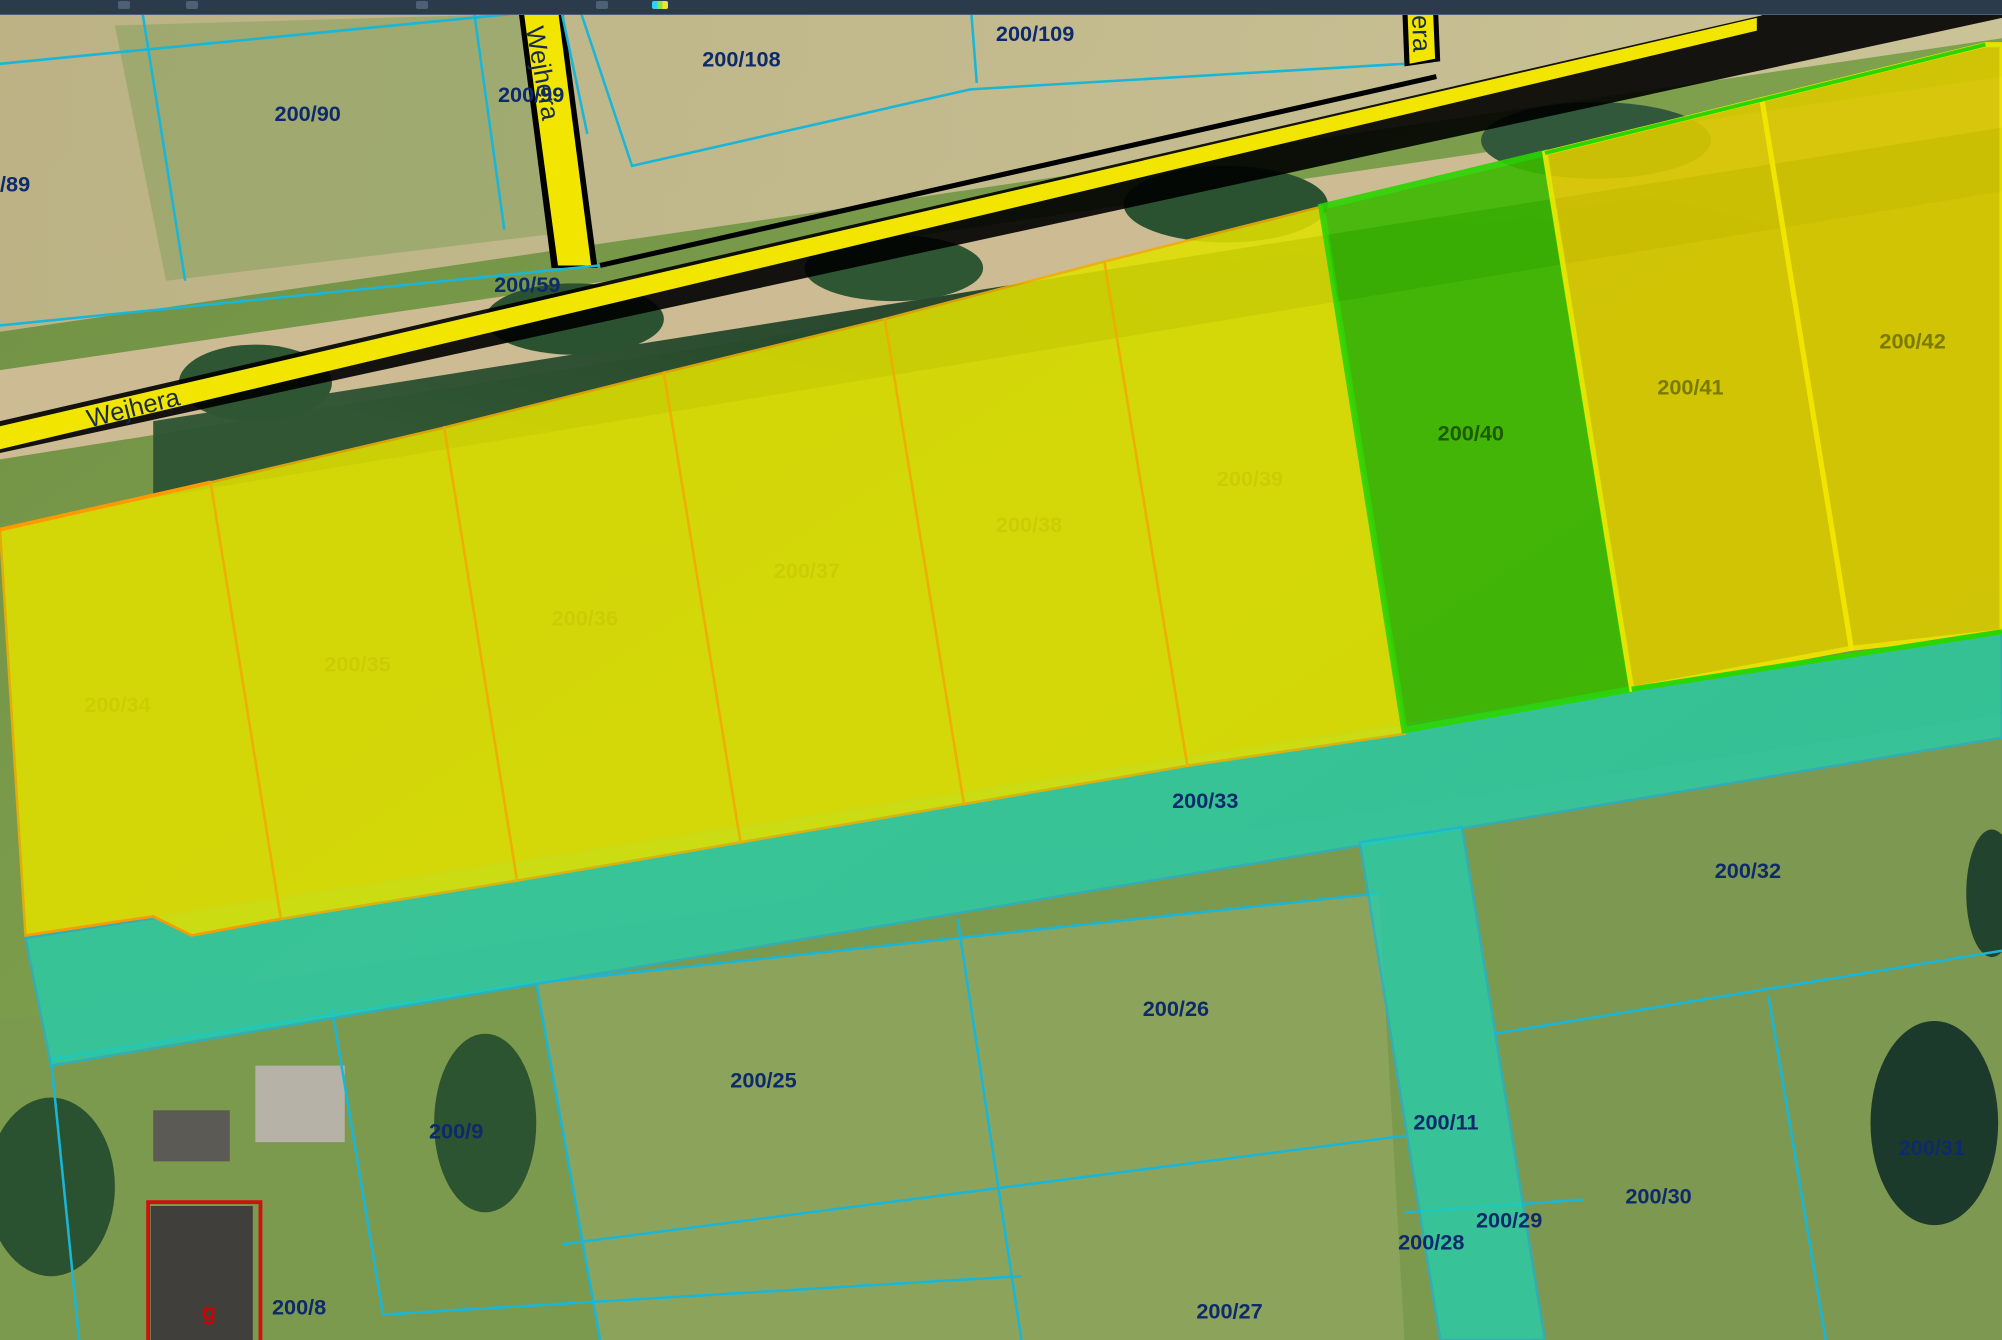 The width and height of the screenshot is (2002, 1340). Describe the element at coordinates (531, 94) in the screenshot. I see `parcel-label: 200/99` at that location.